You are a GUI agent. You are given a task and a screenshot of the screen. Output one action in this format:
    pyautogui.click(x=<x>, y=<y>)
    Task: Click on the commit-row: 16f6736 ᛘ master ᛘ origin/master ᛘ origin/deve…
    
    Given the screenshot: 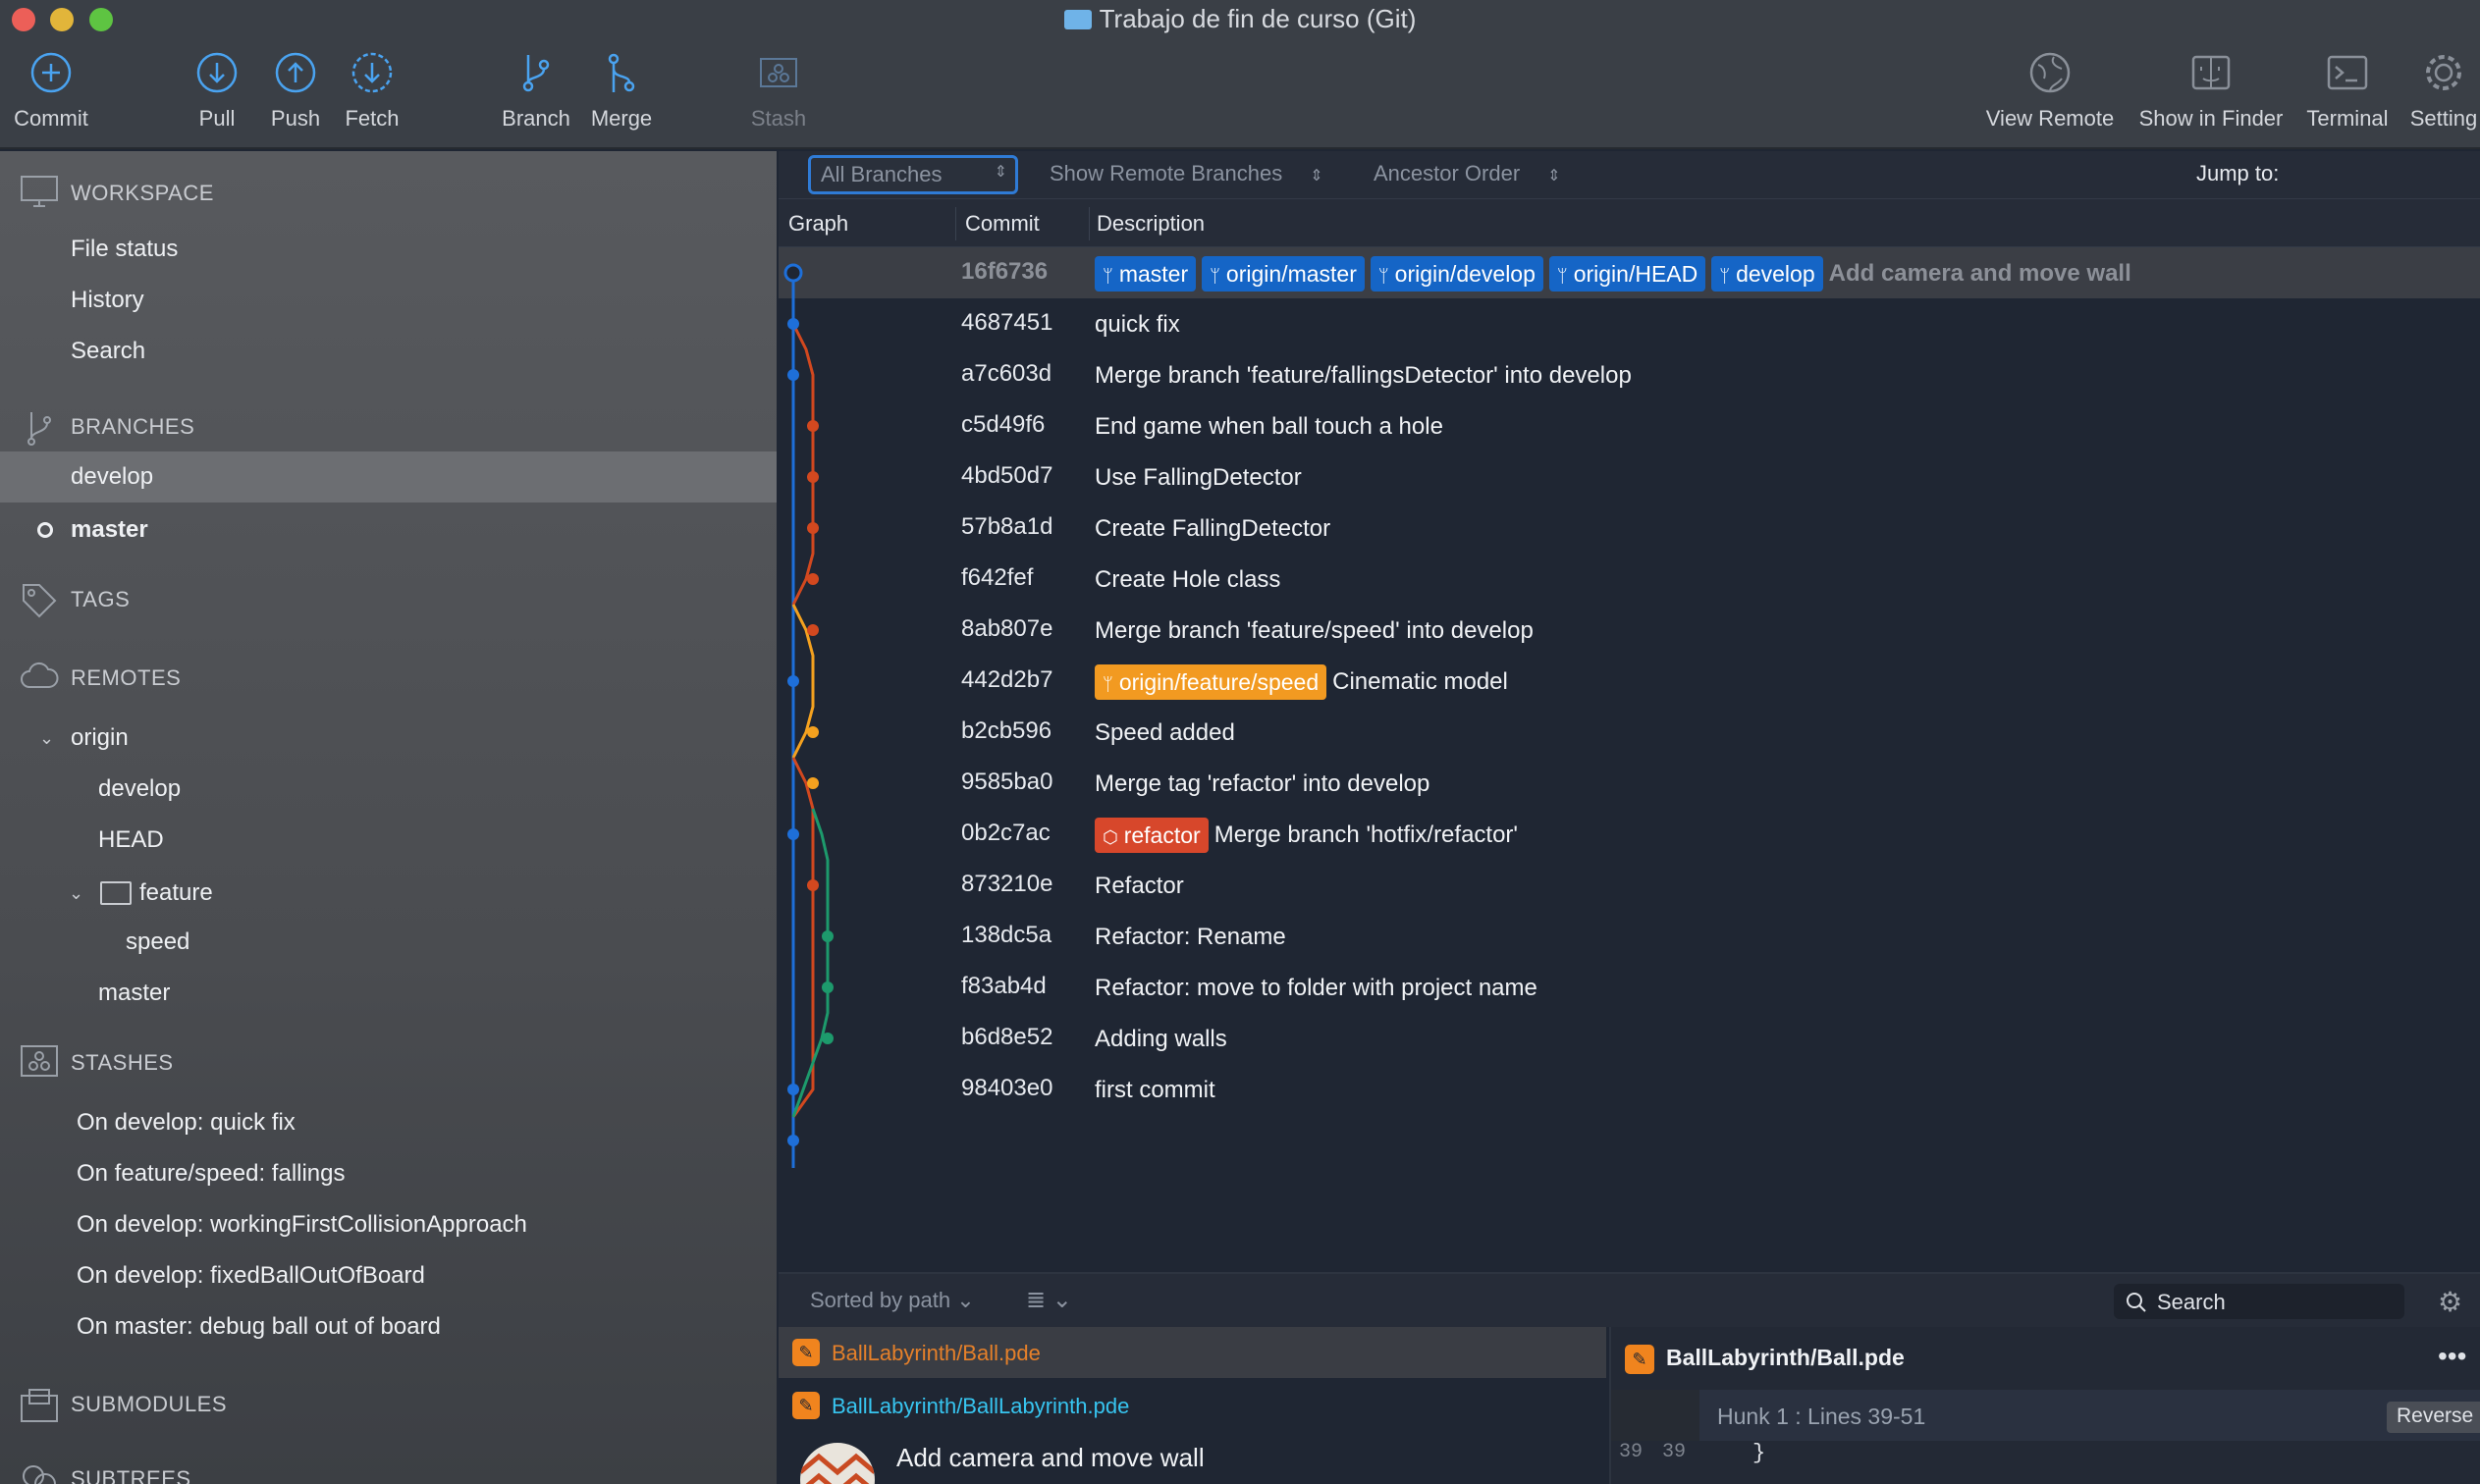 What is the action you would take?
    pyautogui.click(x=1629, y=272)
    